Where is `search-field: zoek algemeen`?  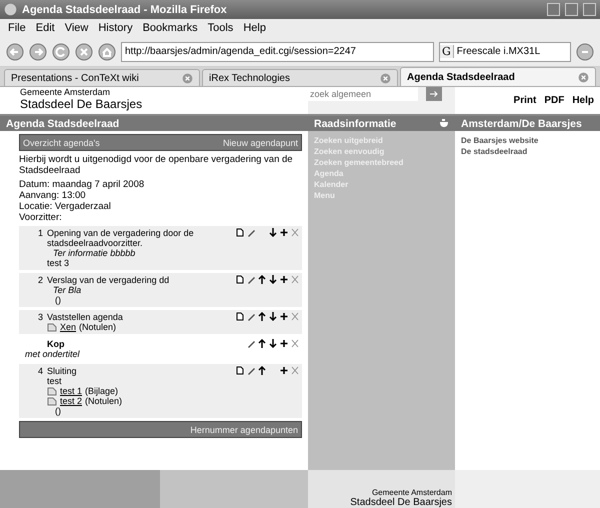 search-field: zoek algemeen is located at coordinates (363, 94).